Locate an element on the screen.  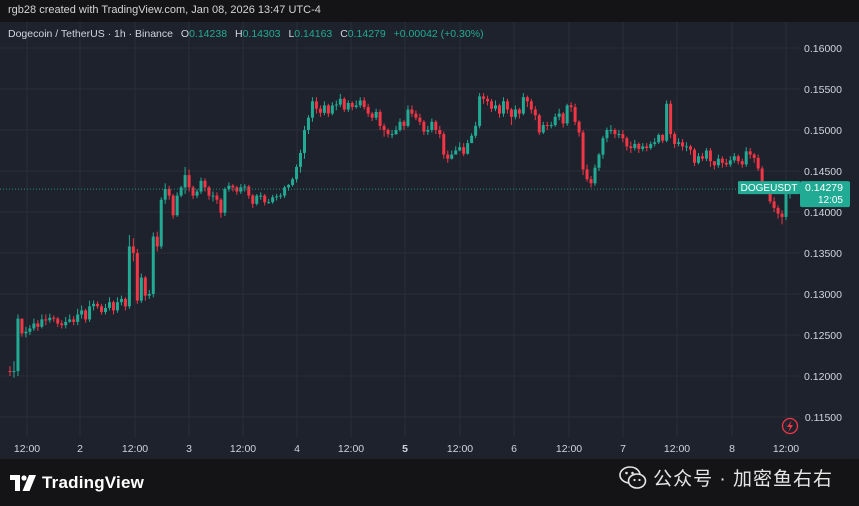
x-tick-label: 5 is located at coordinates (405, 449).